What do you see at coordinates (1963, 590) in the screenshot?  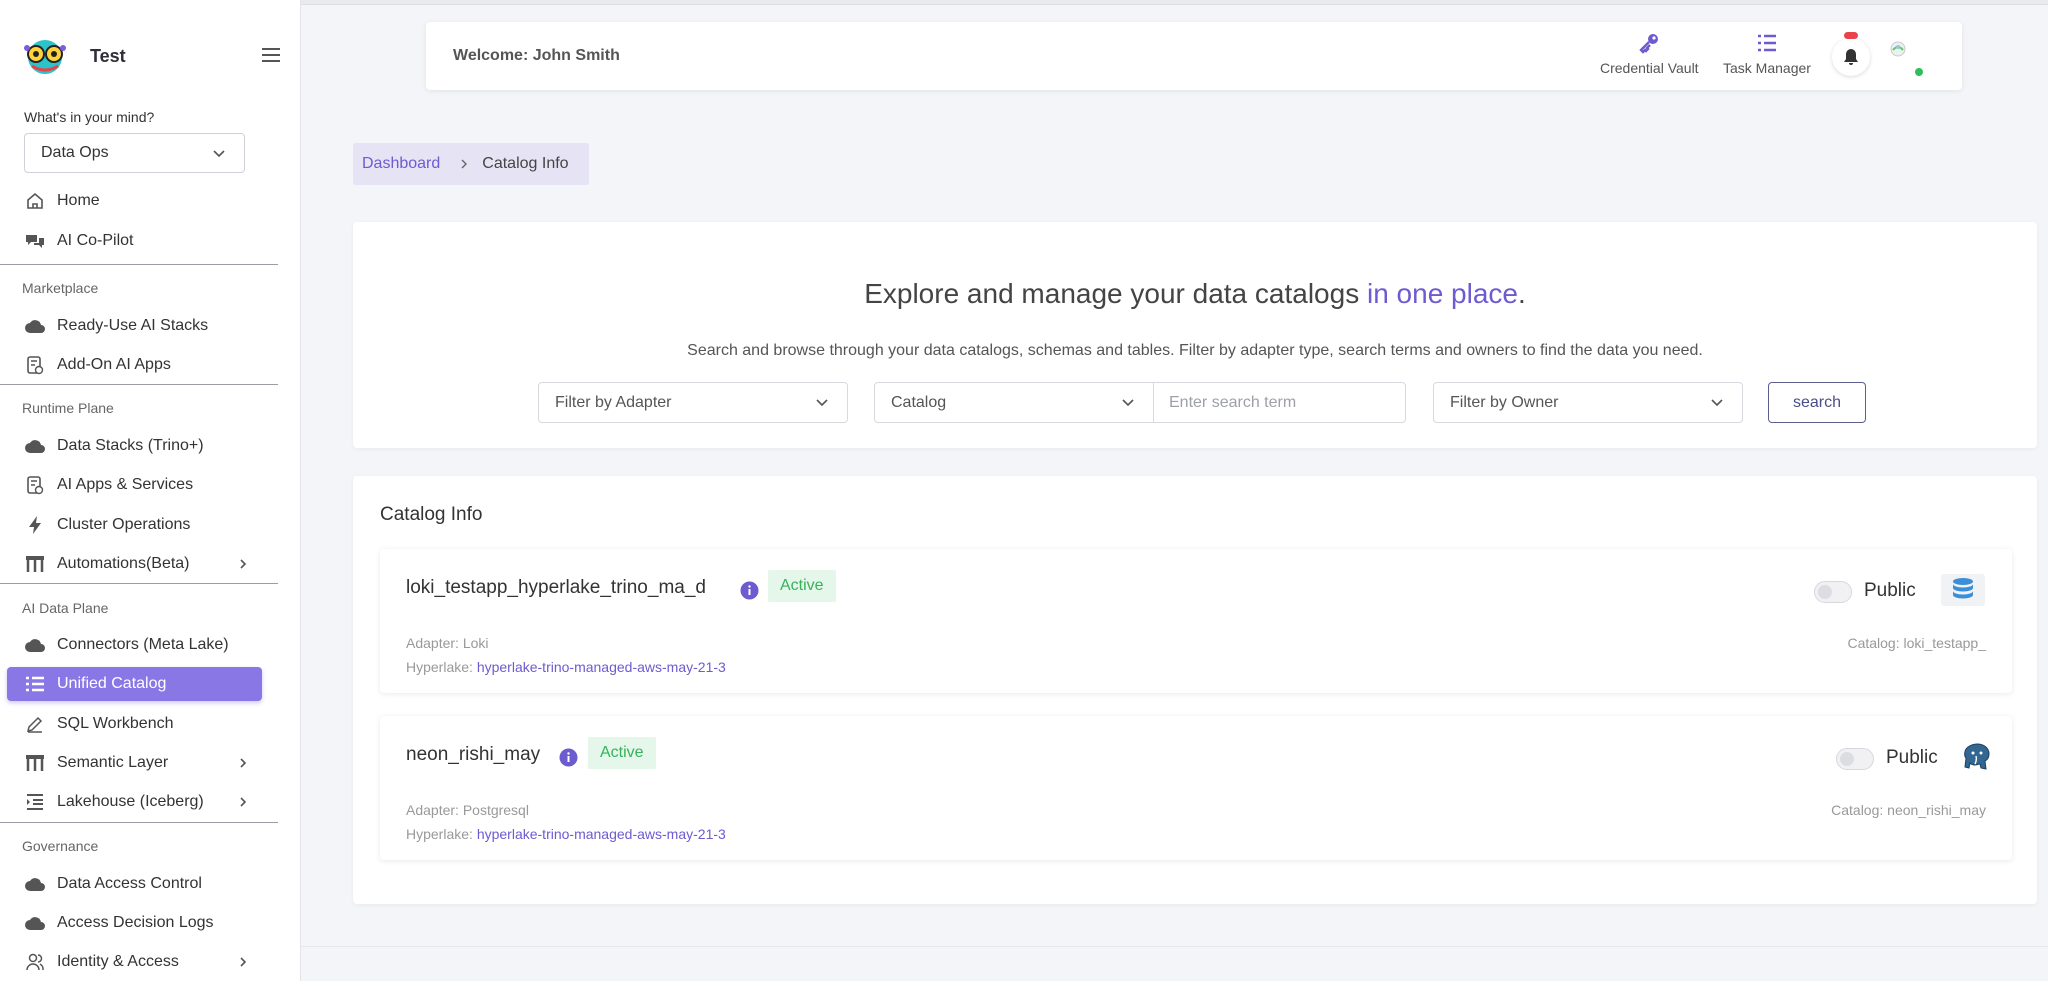 I see `database-icon` at bounding box center [1963, 590].